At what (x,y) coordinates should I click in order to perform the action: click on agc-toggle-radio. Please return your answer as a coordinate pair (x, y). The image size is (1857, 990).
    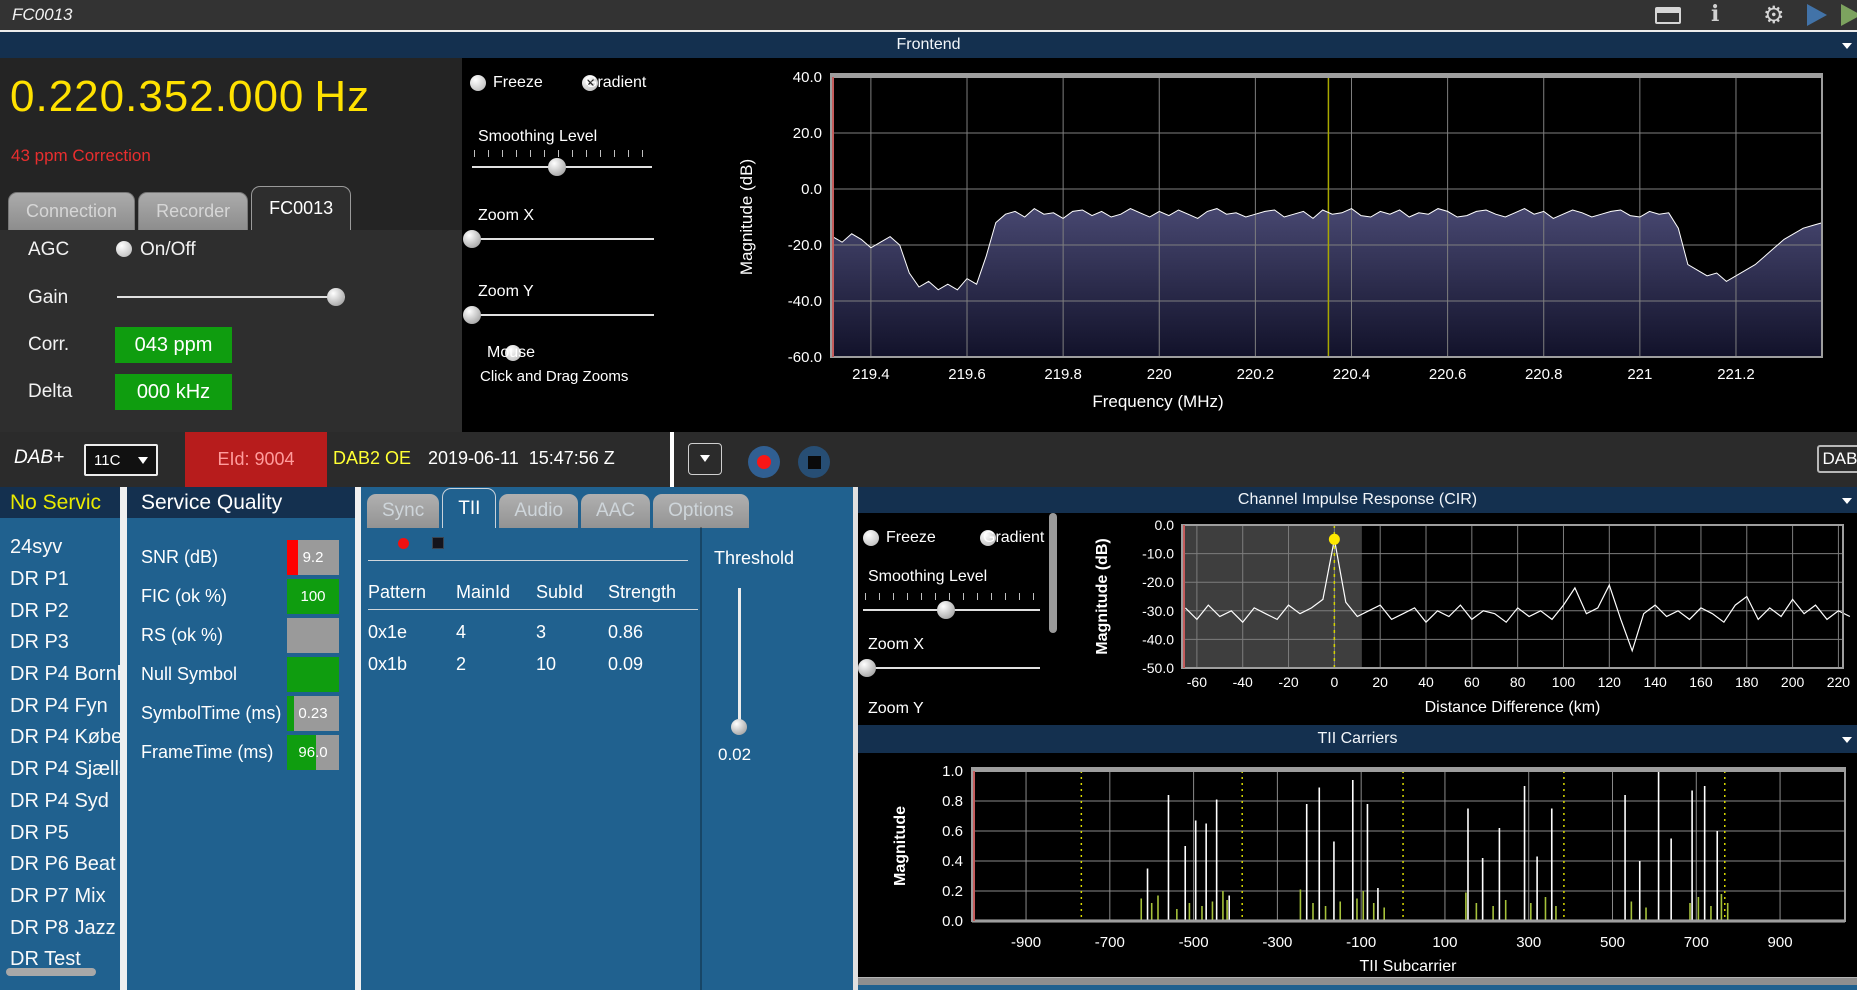
    Looking at the image, I should click on (124, 249).